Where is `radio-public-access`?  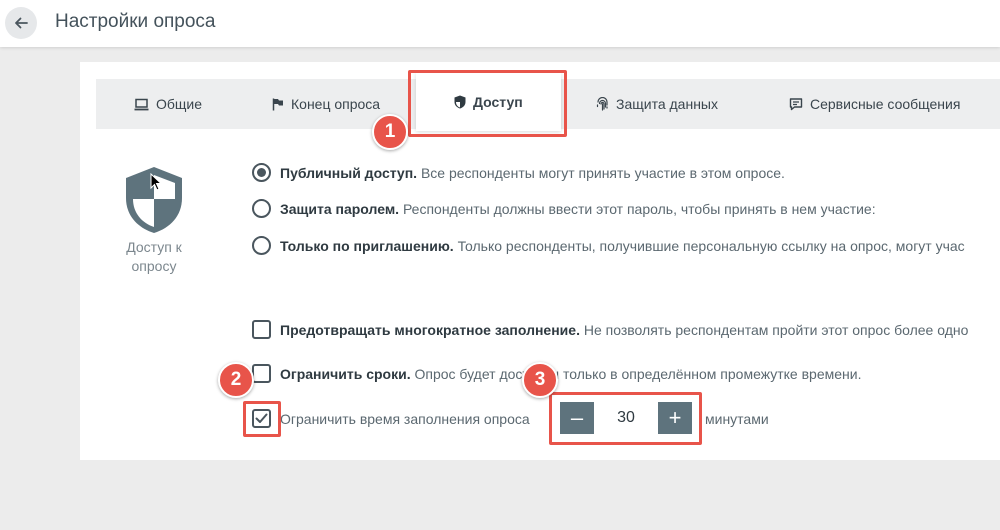
radio-public-access is located at coordinates (261, 172).